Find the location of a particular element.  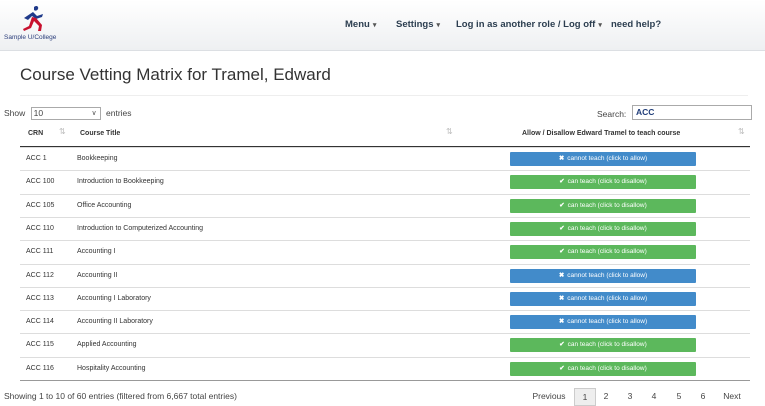

crn-cell: ACC 113 is located at coordinates (40, 298).